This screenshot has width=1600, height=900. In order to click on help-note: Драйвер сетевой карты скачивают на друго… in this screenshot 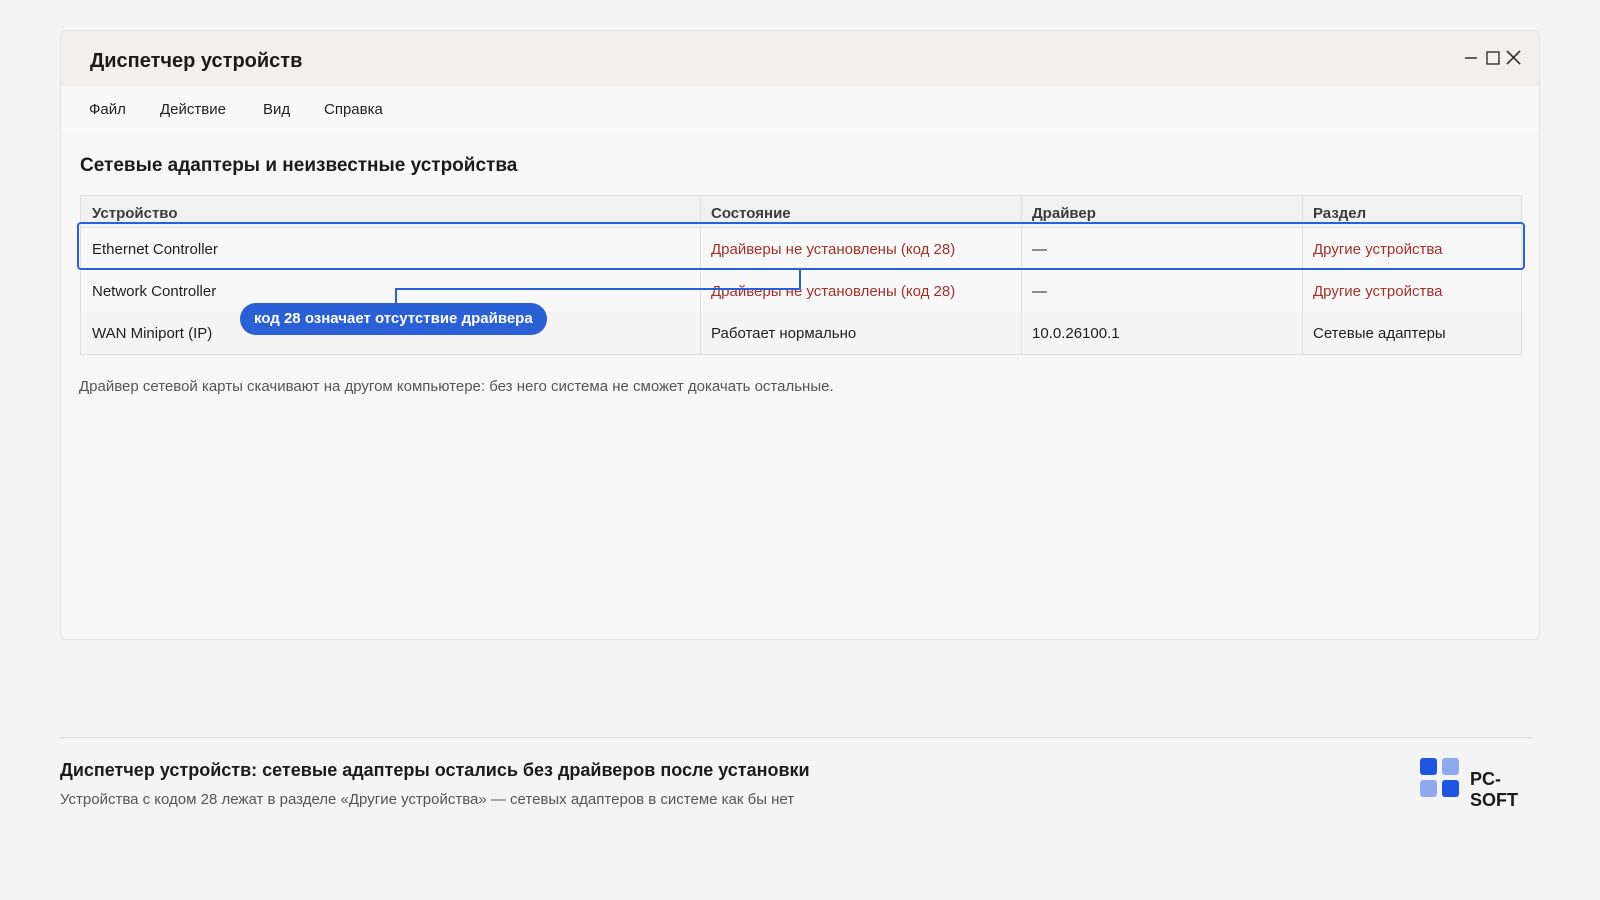, I will do `click(456, 386)`.